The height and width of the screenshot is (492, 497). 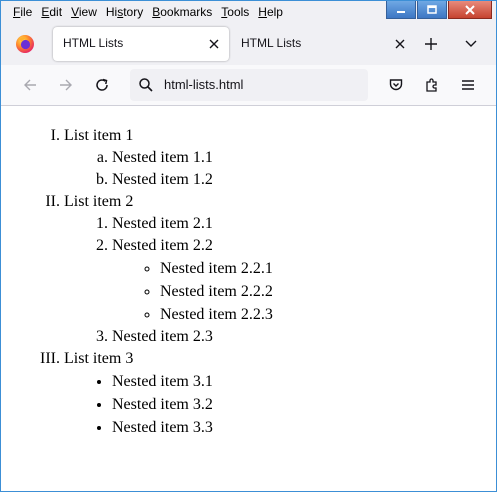 What do you see at coordinates (162, 157) in the screenshot?
I see `list-item-label: Nested item 1.1` at bounding box center [162, 157].